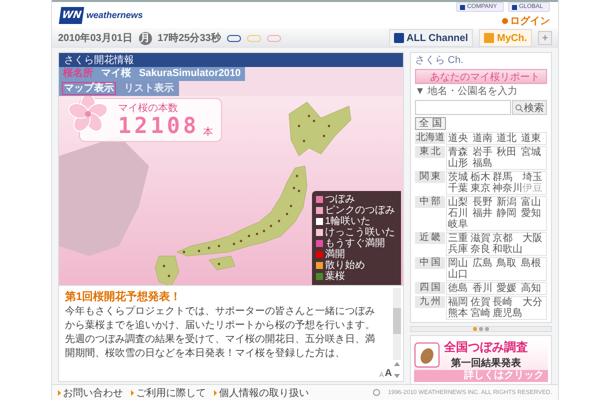  Describe the element at coordinates (220, 333) in the screenshot. I see `news-text: 今年もさくらプロジェクトでは、サポーターの皆さんと一緒につぼみから葉桜までを追いかけ、届いたリポートから桜の予想を行います。先週のつぼみ調査の結果を受けて、マイ桜の開花日、五分咲き日、満開期間、桜吹雪の日などを本日発表！マイ桜を登録した方は、` at that location.